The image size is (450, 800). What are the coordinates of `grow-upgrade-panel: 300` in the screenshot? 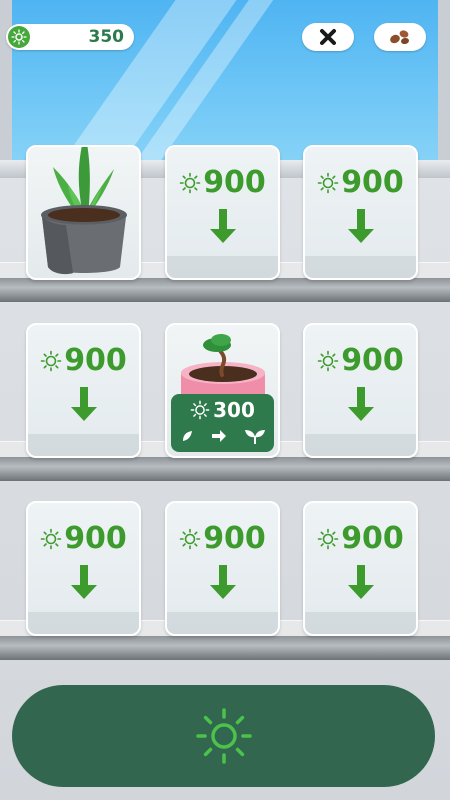 It's located at (222, 423).